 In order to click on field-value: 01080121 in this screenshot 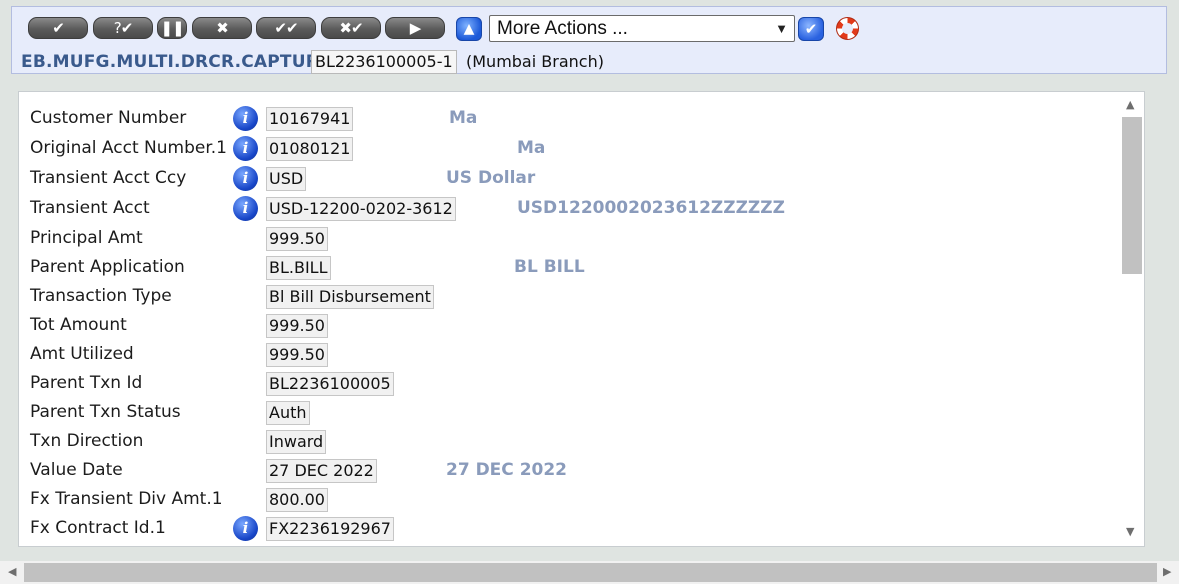, I will do `click(310, 149)`.